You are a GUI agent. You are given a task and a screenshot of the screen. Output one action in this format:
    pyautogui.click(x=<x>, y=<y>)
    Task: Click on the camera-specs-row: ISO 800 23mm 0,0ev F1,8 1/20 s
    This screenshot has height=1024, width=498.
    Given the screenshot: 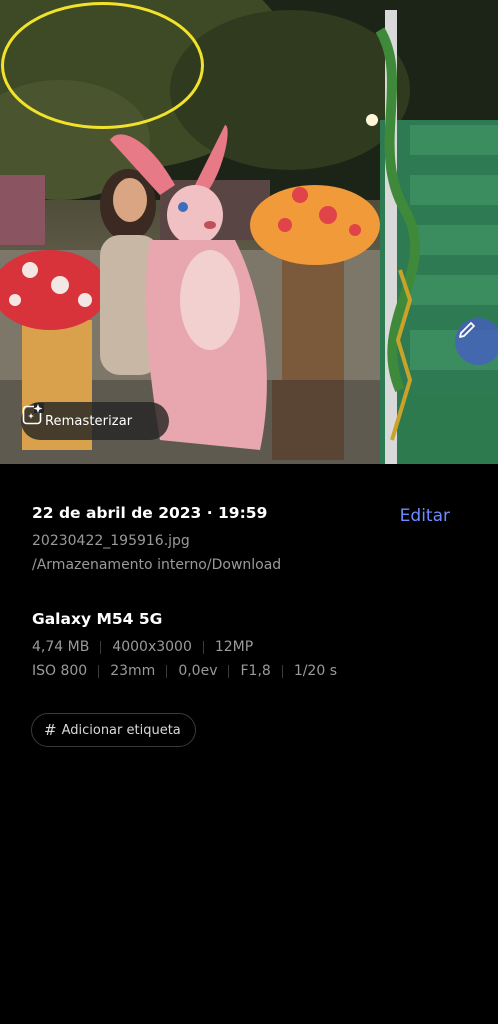 What is the action you would take?
    pyautogui.click(x=184, y=671)
    